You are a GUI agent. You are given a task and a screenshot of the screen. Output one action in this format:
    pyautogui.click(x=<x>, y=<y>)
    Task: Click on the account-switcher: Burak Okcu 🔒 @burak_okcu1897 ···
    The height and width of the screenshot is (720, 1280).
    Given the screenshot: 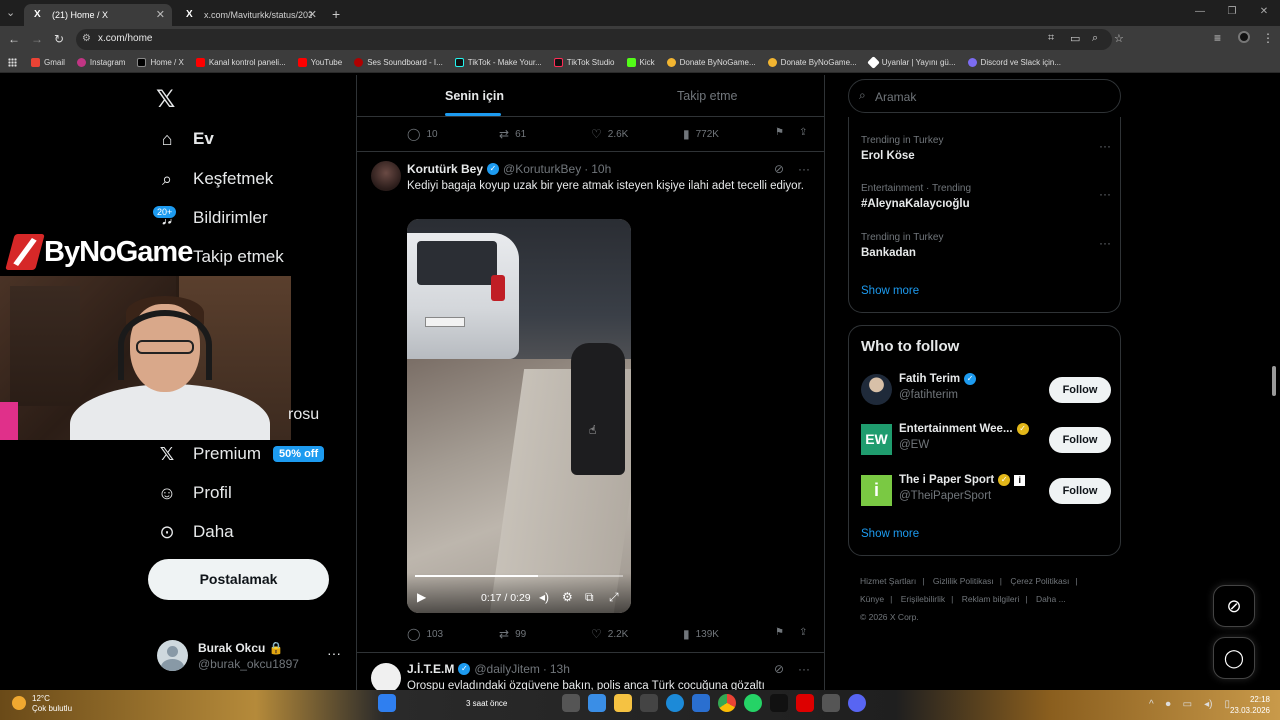 What is the action you would take?
    pyautogui.click(x=252, y=656)
    